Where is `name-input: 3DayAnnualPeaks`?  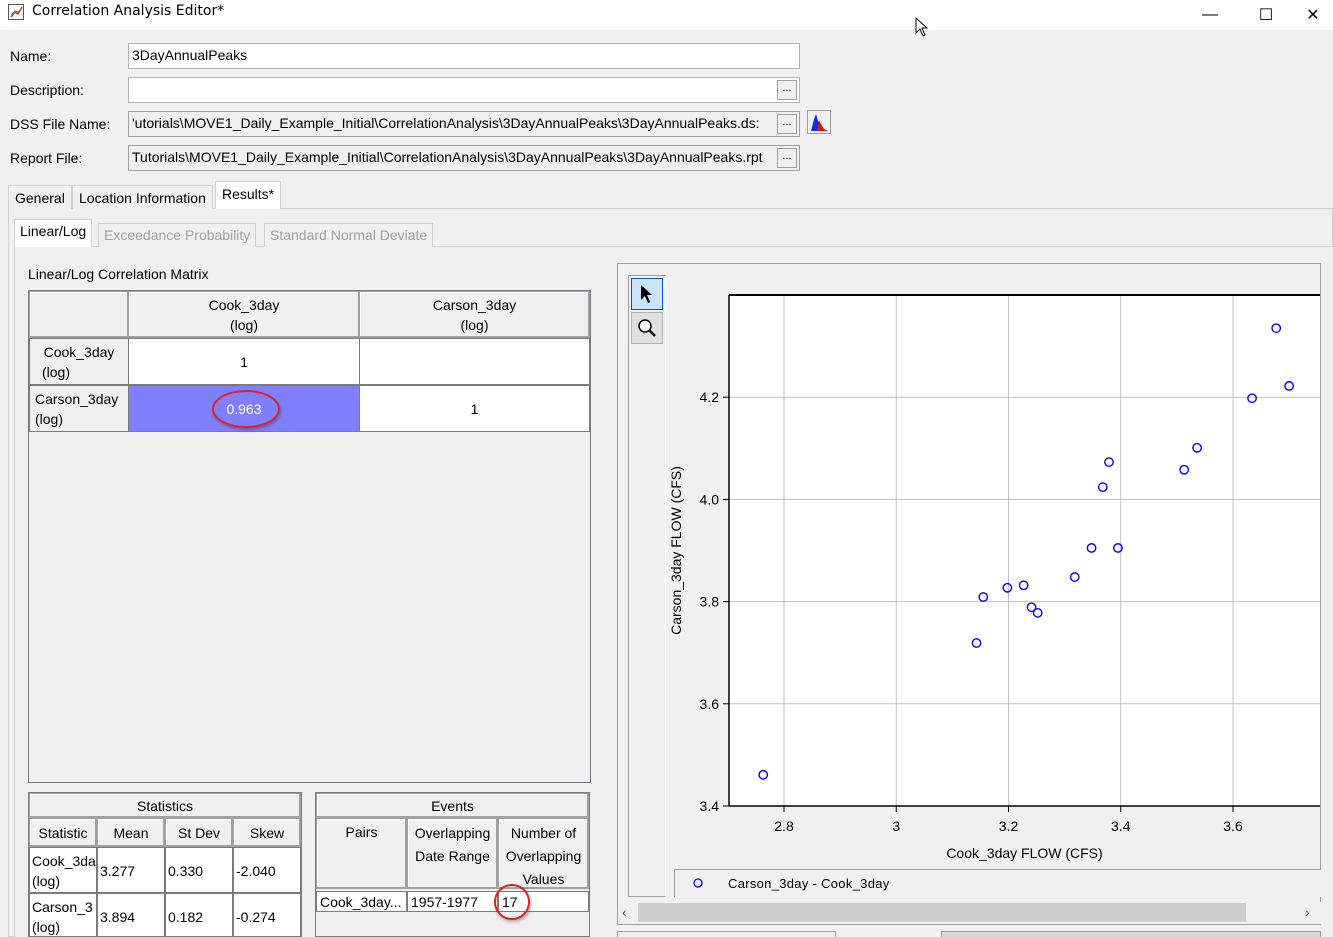 name-input: 3DayAnnualPeaks is located at coordinates (464, 56).